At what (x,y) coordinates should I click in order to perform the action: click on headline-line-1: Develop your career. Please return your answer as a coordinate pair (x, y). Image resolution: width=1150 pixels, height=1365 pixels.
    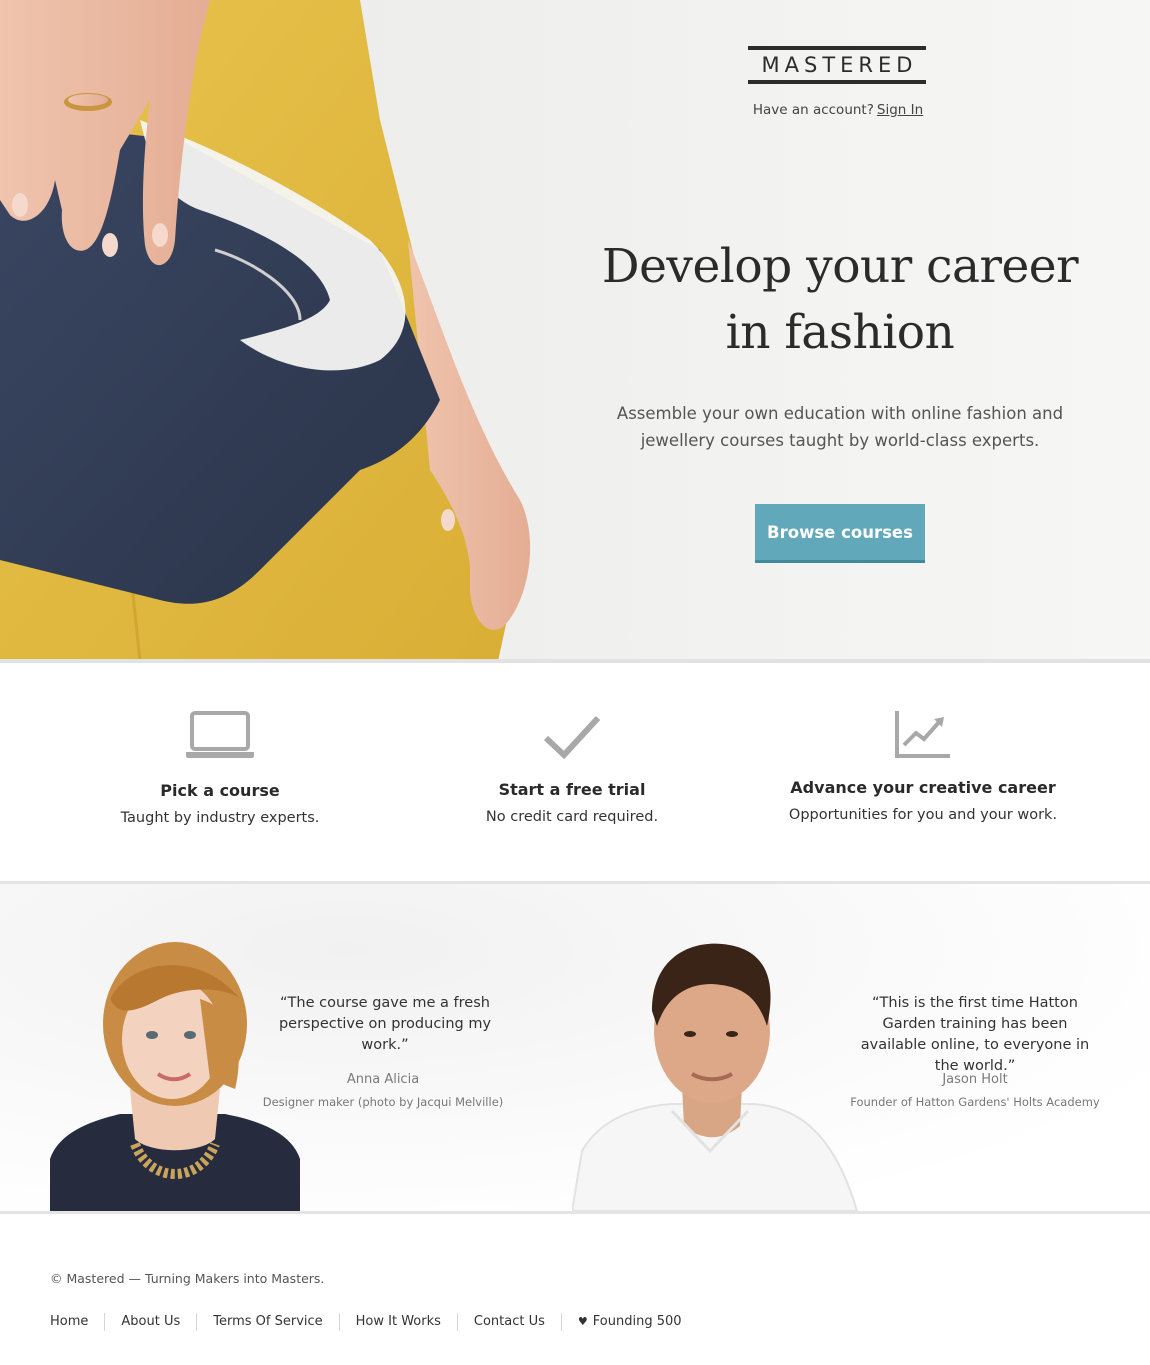
    Looking at the image, I should click on (840, 266).